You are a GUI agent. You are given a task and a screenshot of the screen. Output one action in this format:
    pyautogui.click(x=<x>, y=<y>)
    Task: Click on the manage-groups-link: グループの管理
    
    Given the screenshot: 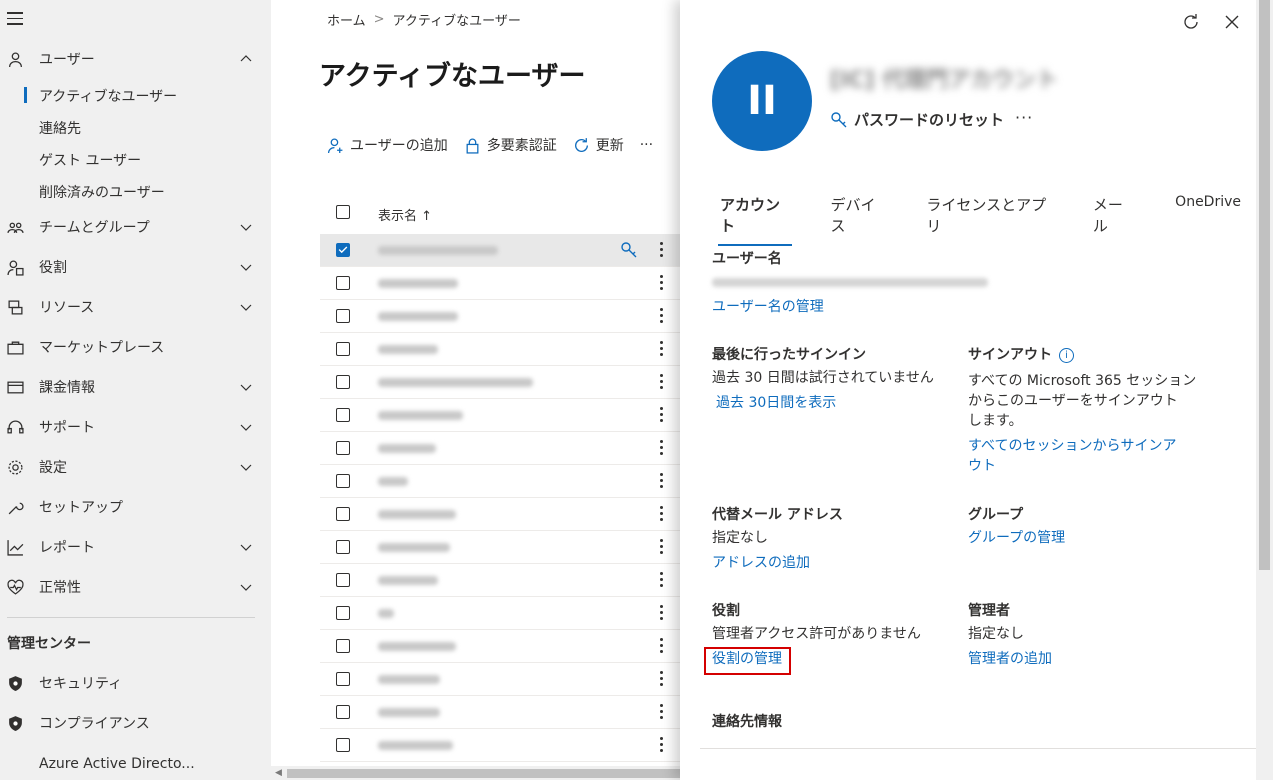 What is the action you would take?
    pyautogui.click(x=1016, y=538)
    